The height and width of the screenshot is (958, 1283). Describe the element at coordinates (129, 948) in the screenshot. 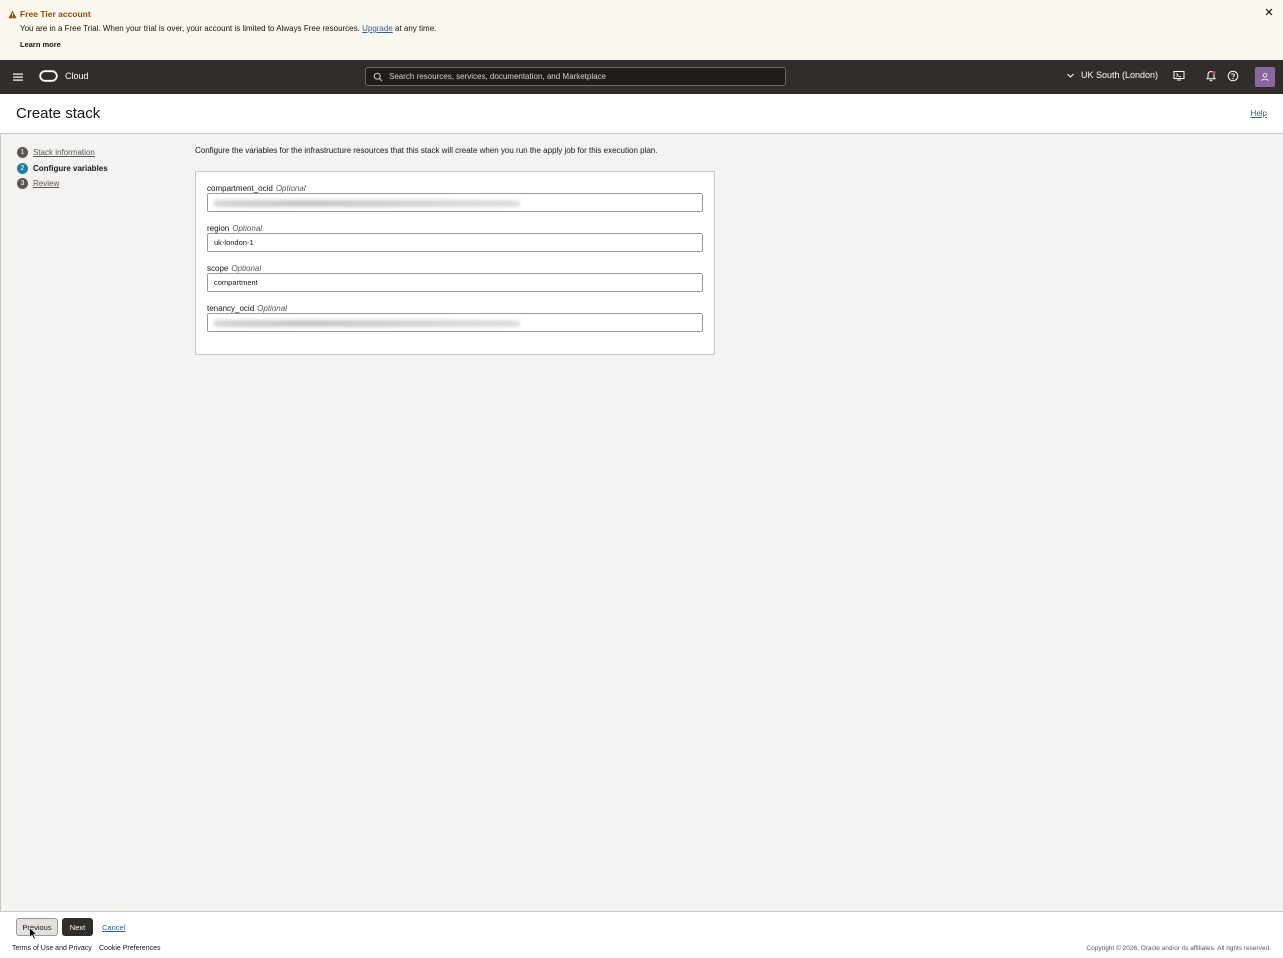

I see `cookie-preferences-link: Cookie Preferences` at that location.